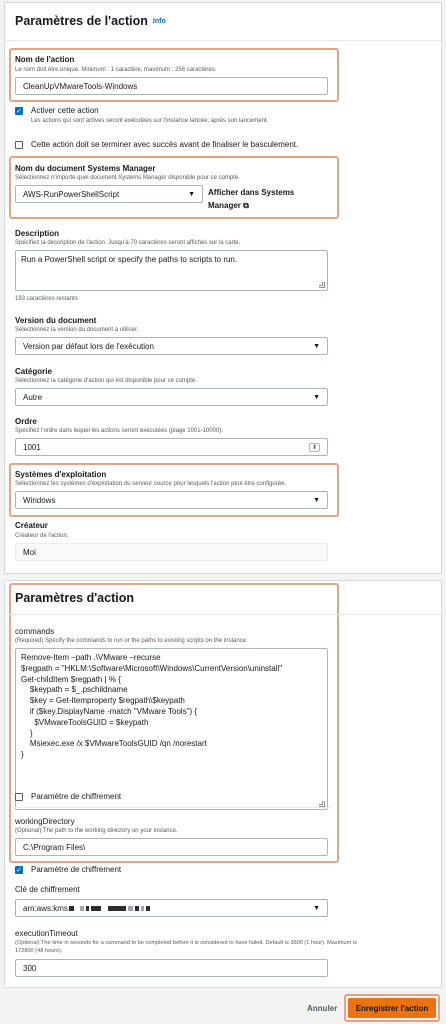  What do you see at coordinates (46, 933) in the screenshot?
I see `timeout-label: executionTimeout` at bounding box center [46, 933].